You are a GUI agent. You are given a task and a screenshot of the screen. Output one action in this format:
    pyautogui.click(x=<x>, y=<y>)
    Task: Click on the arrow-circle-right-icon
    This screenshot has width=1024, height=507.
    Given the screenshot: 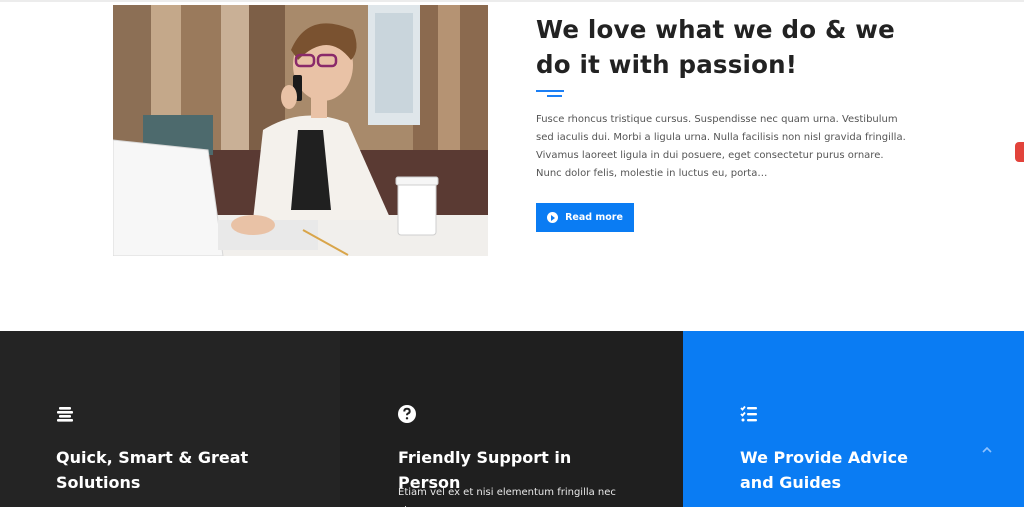 What is the action you would take?
    pyautogui.click(x=553, y=217)
    